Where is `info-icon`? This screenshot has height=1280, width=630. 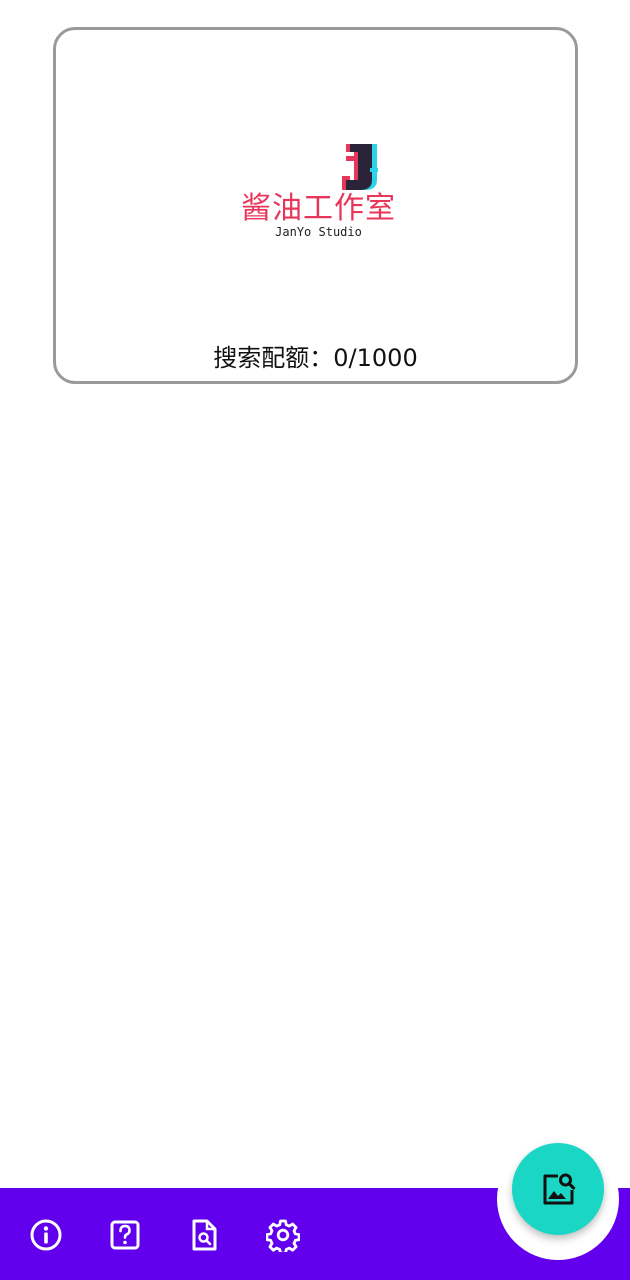 info-icon is located at coordinates (46, 1235).